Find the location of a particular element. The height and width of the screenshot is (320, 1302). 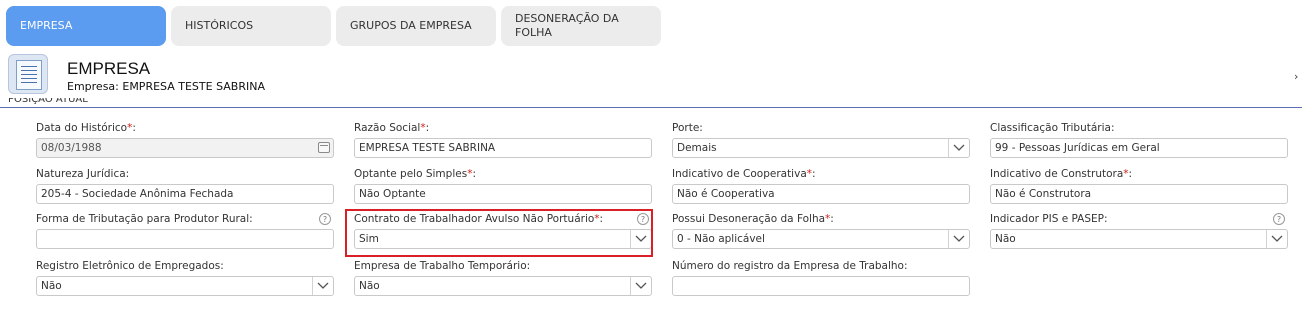

indicativo-cooperativa-input: Não é Cooperativa is located at coordinates (821, 194).